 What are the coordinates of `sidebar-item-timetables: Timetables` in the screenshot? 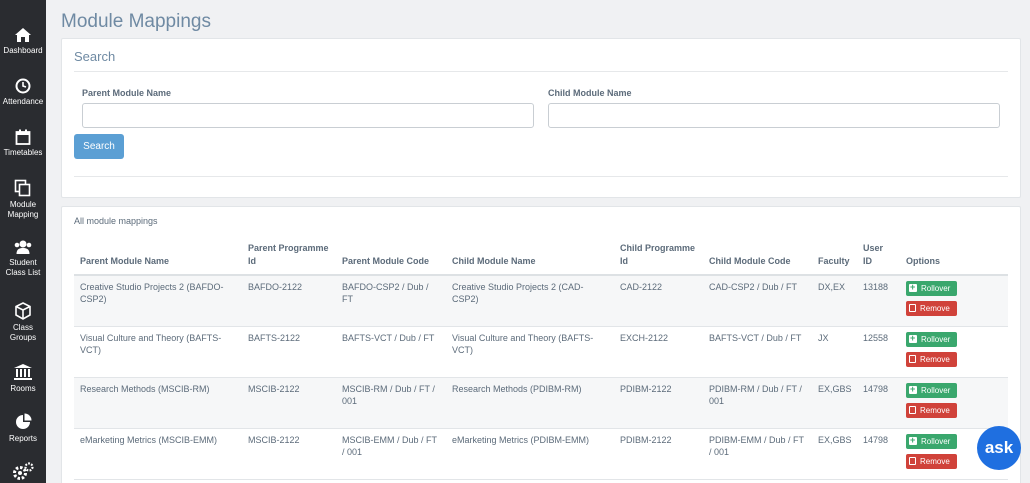 It's located at (23, 143).